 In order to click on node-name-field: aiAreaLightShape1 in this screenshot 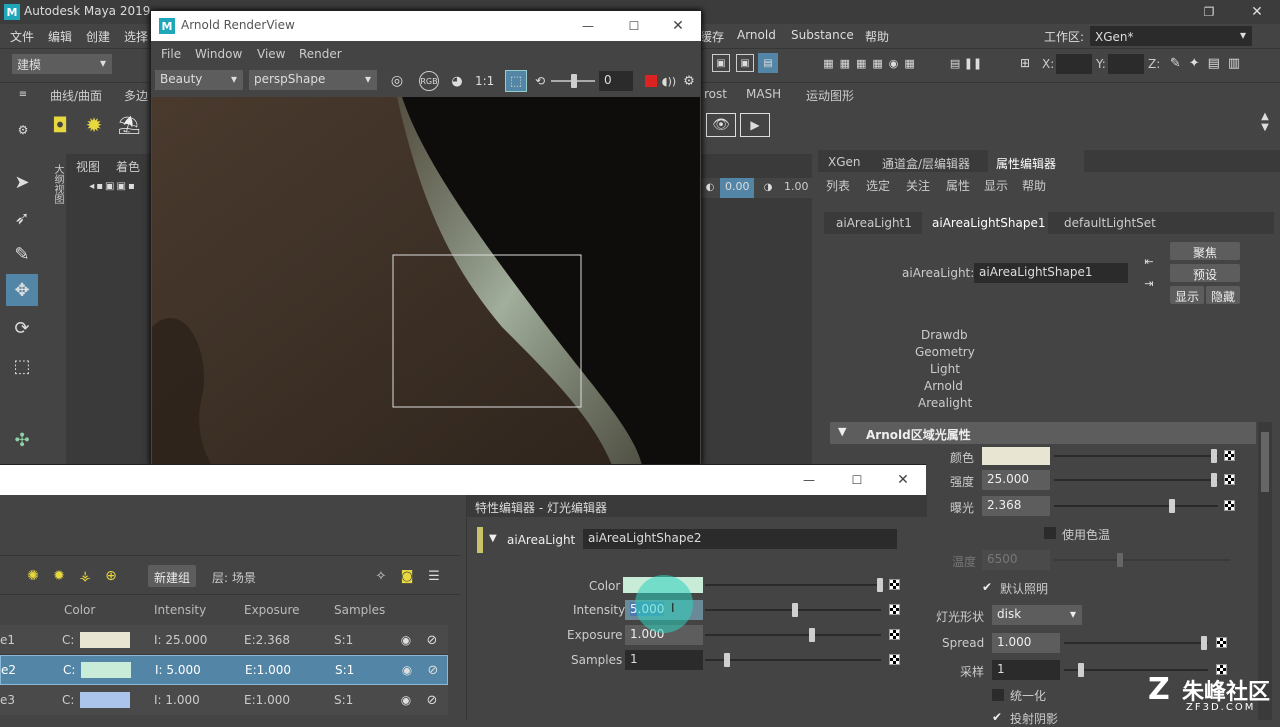, I will do `click(1051, 273)`.